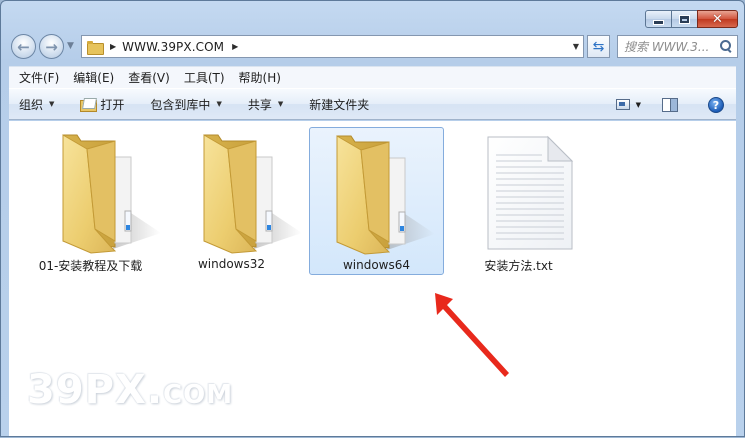 The height and width of the screenshot is (438, 745). What do you see at coordinates (332, 46) in the screenshot?
I see `address-bar: ▶ WWW.39PX.COM ▶ ▼` at bounding box center [332, 46].